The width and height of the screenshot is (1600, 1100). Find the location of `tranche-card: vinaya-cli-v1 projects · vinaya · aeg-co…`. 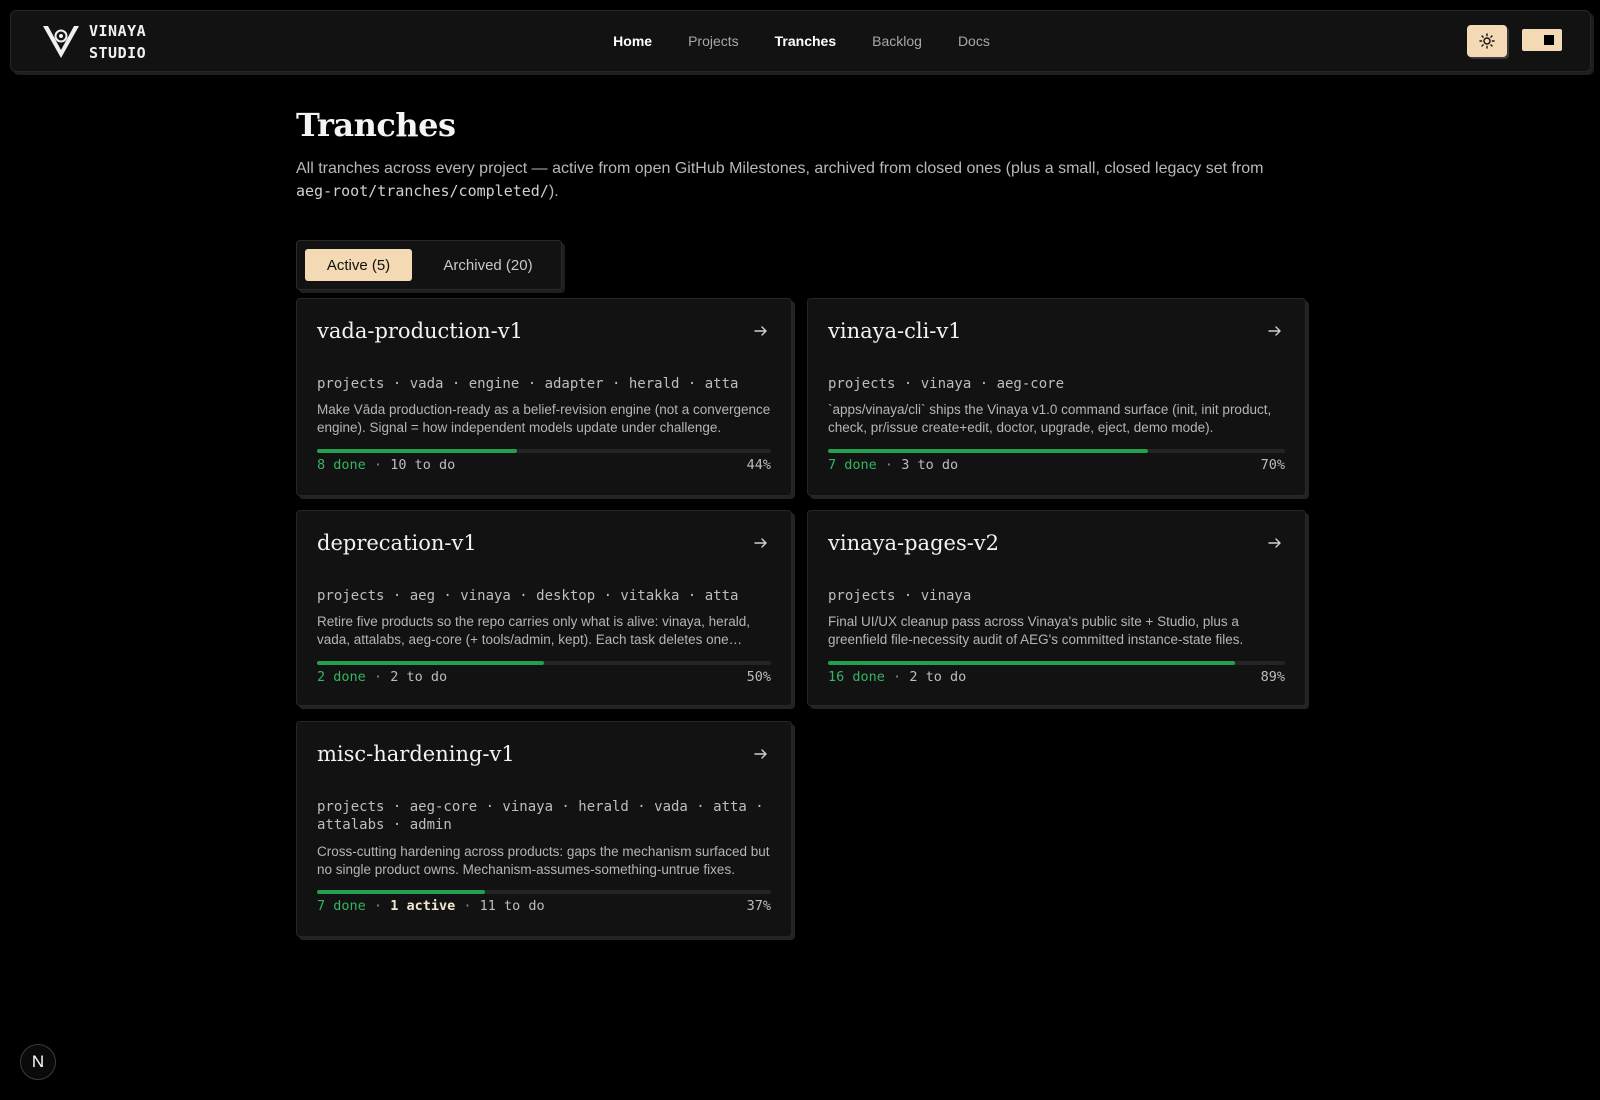

tranche-card: vinaya-cli-v1 projects · vinaya · aeg-co… is located at coordinates (1056, 397).